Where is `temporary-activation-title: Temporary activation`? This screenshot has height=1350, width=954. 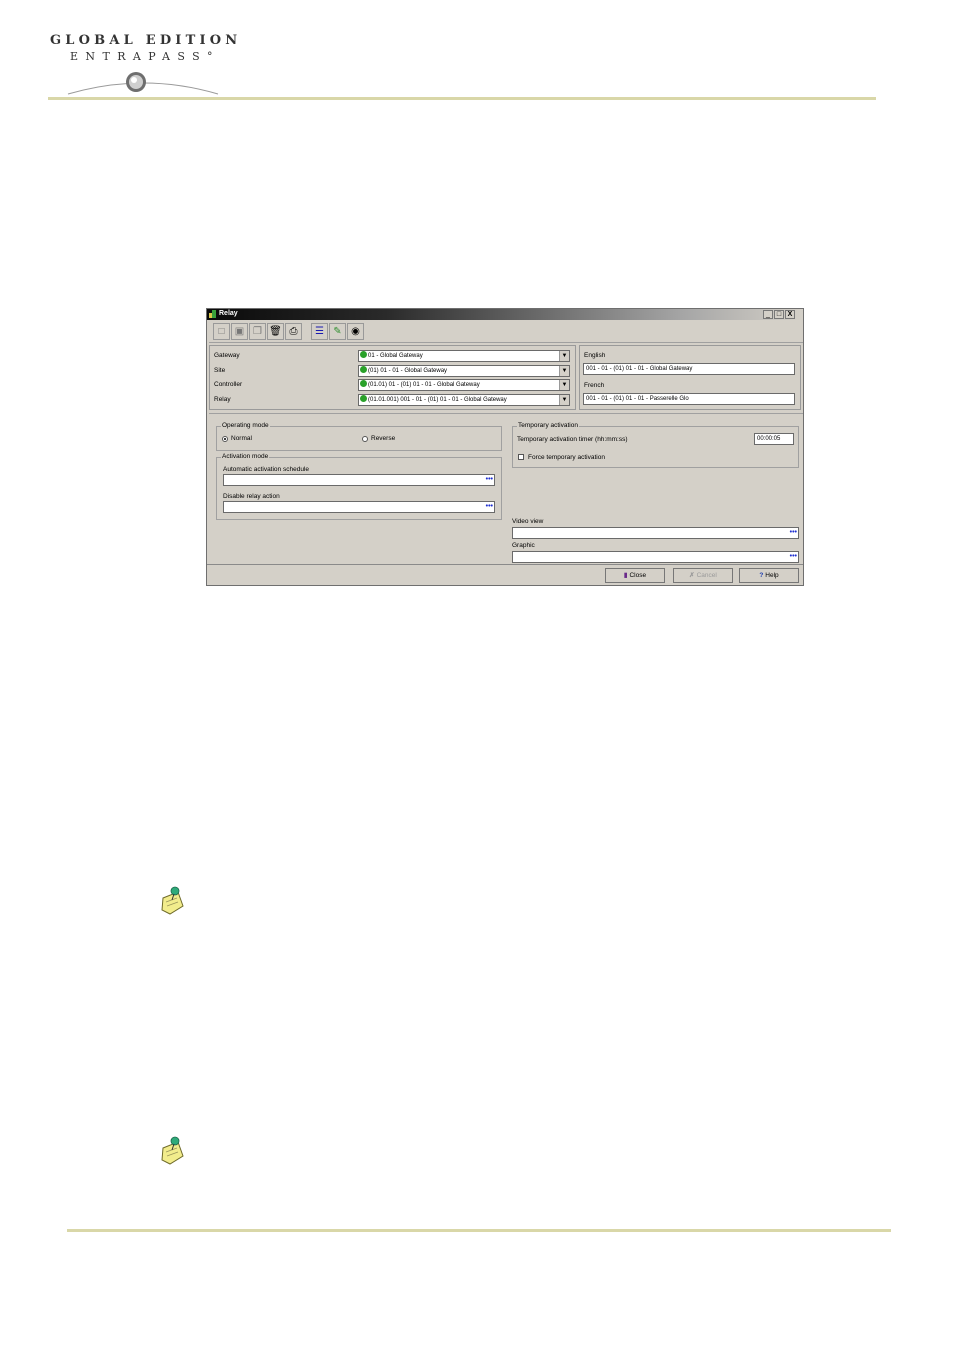 temporary-activation-title: Temporary activation is located at coordinates (548, 425).